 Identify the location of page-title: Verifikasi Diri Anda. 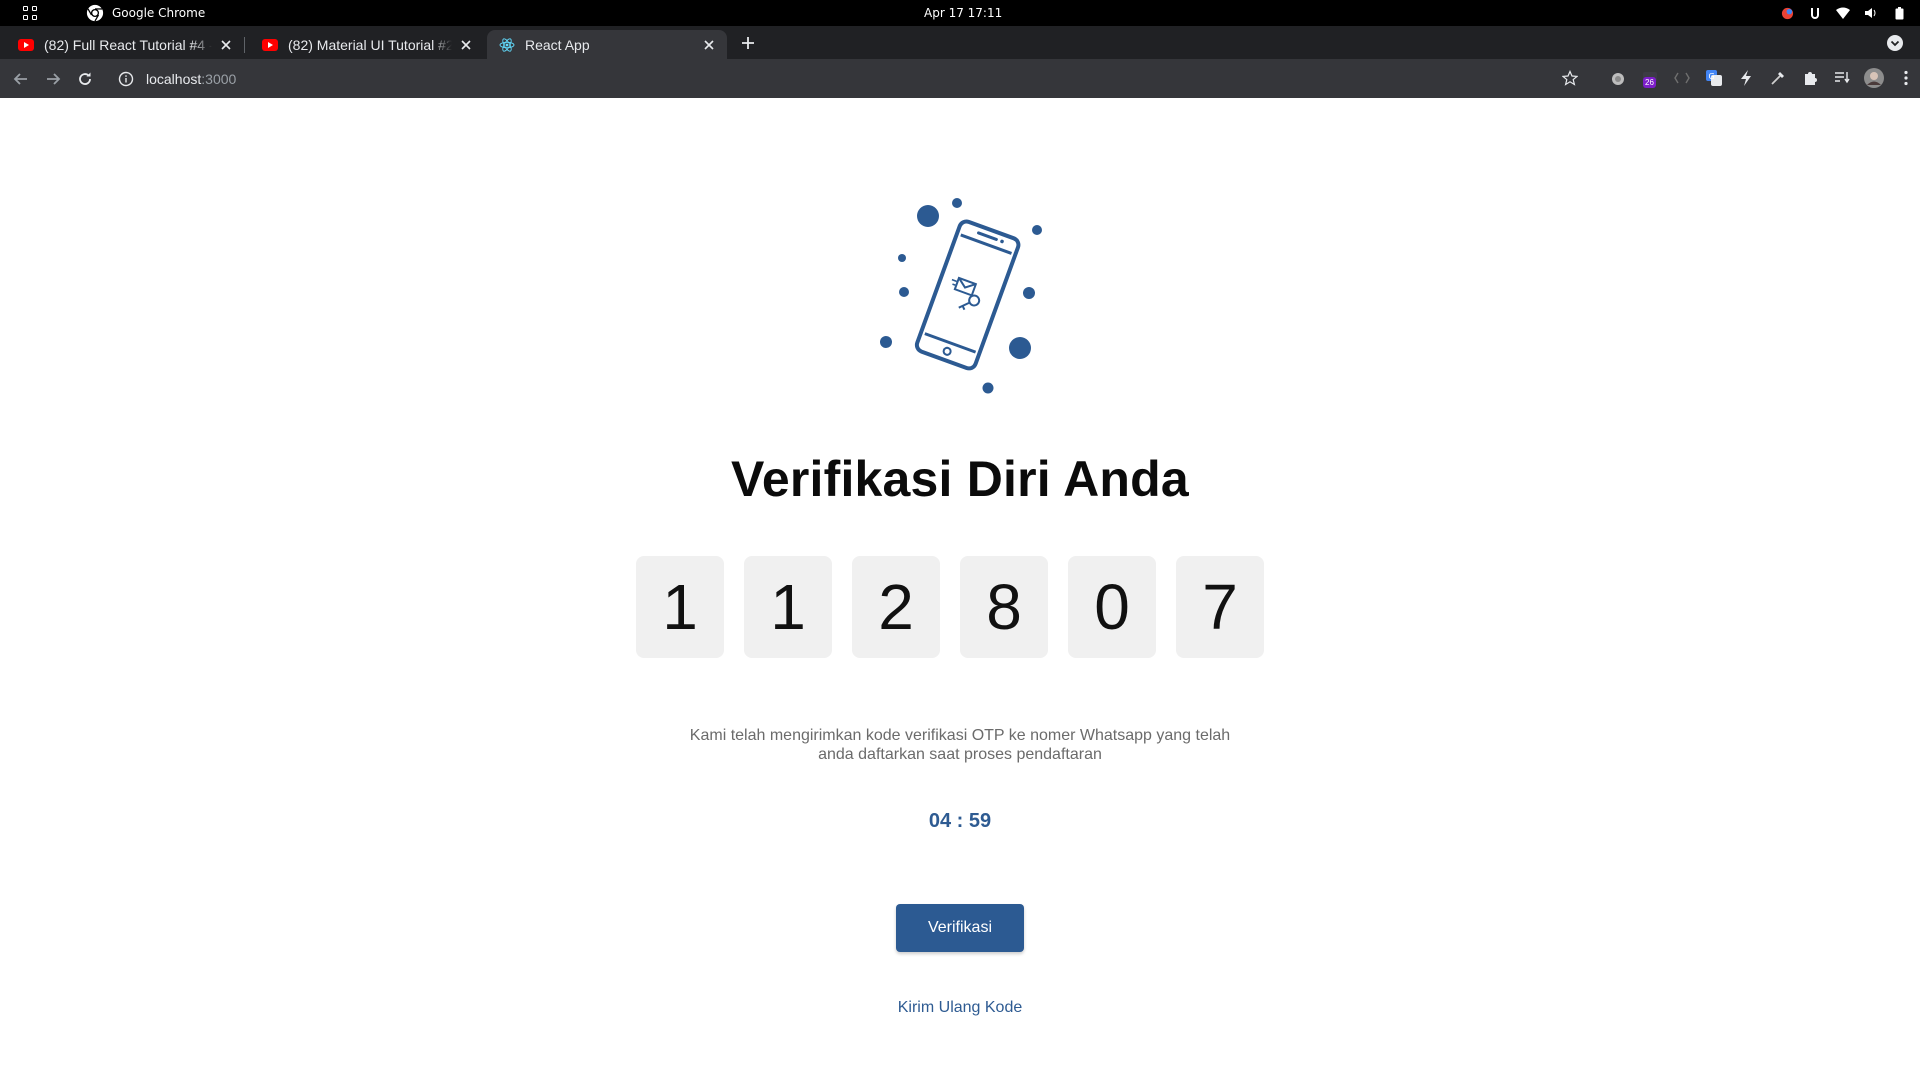
(960, 479).